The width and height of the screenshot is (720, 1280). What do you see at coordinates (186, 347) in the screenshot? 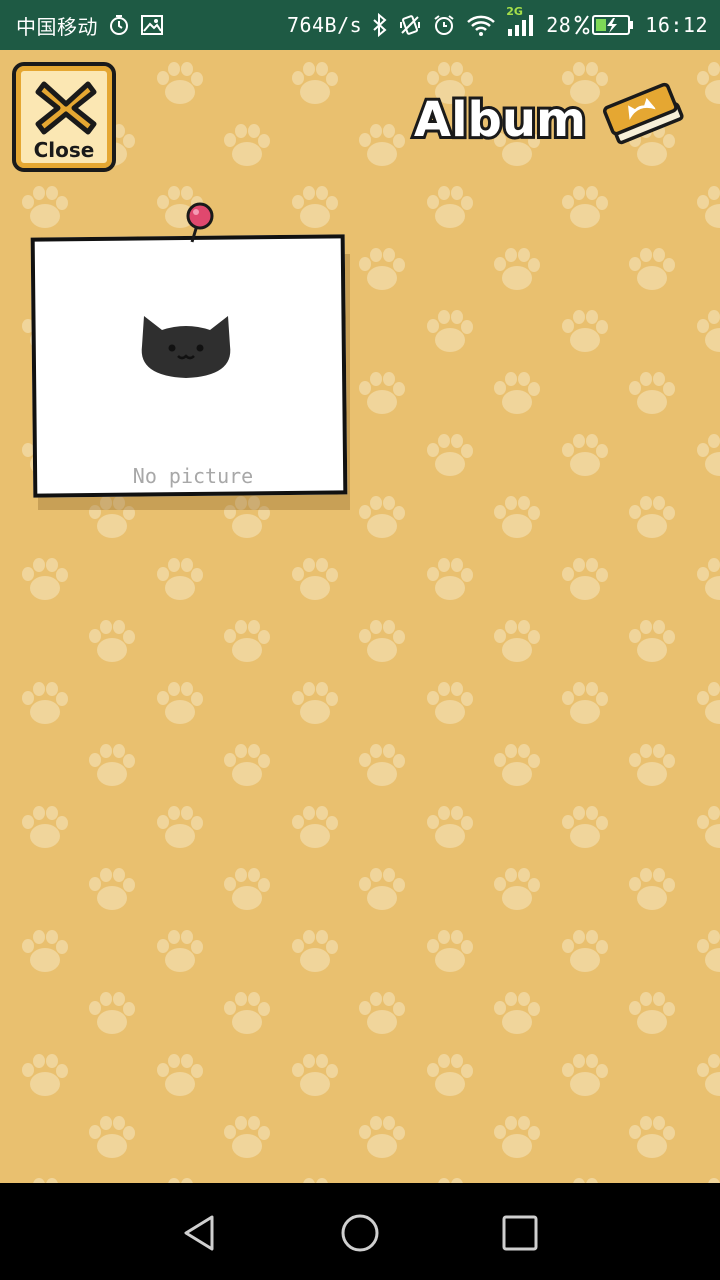
I see `cat-icon` at bounding box center [186, 347].